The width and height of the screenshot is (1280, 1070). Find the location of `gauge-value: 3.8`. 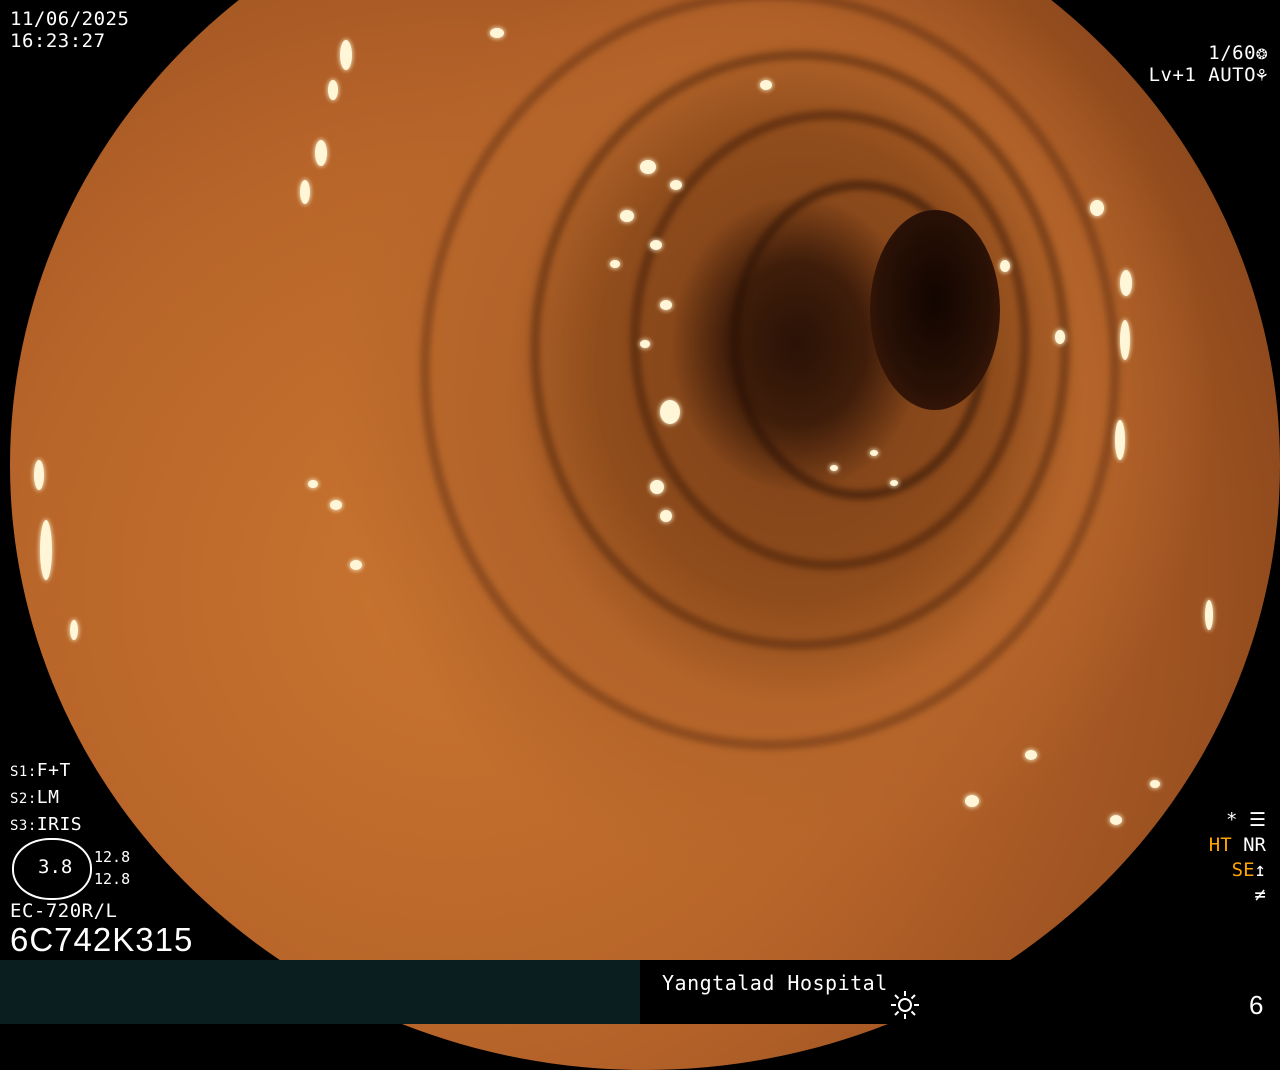

gauge-value: 3.8 is located at coordinates (55, 867).